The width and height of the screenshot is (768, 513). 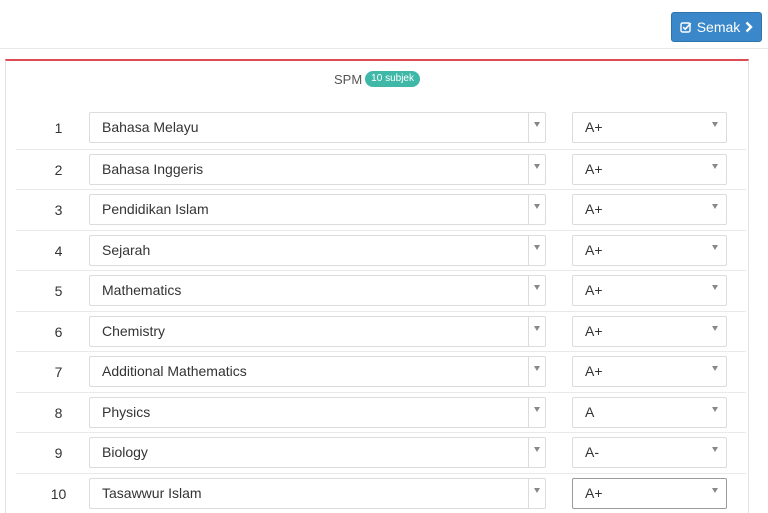 I want to click on subject-row: 10 Tasawwur Islam A+, so click(x=381, y=492).